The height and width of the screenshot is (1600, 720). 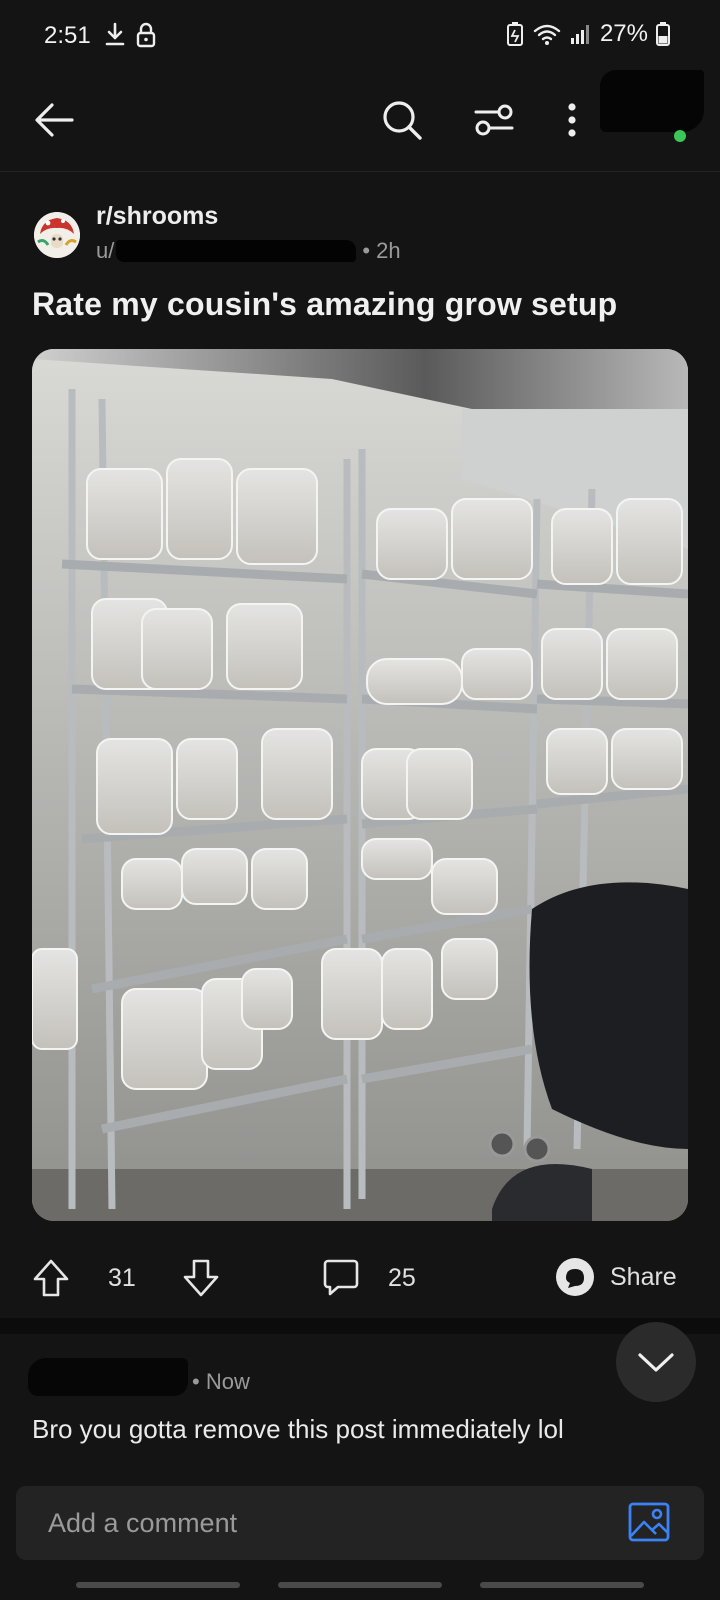 I want to click on sort-filter-button, so click(x=494, y=120).